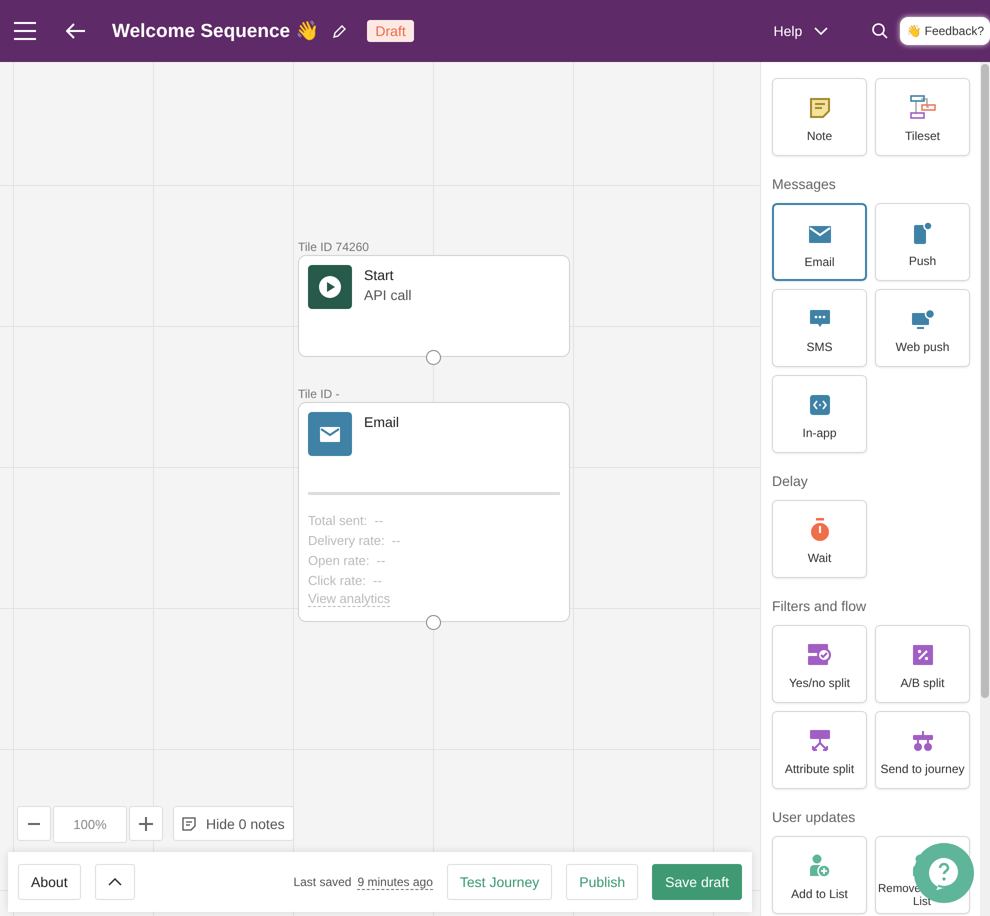 Image resolution: width=990 pixels, height=916 pixels. Describe the element at coordinates (820, 741) in the screenshot. I see `branch-icon` at that location.